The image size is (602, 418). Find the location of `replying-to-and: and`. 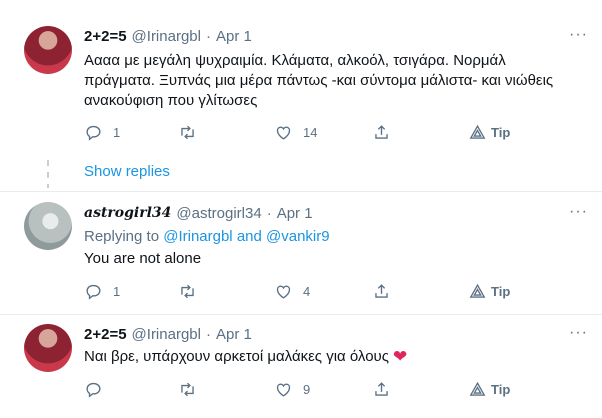

replying-to-and: and is located at coordinates (249, 236).